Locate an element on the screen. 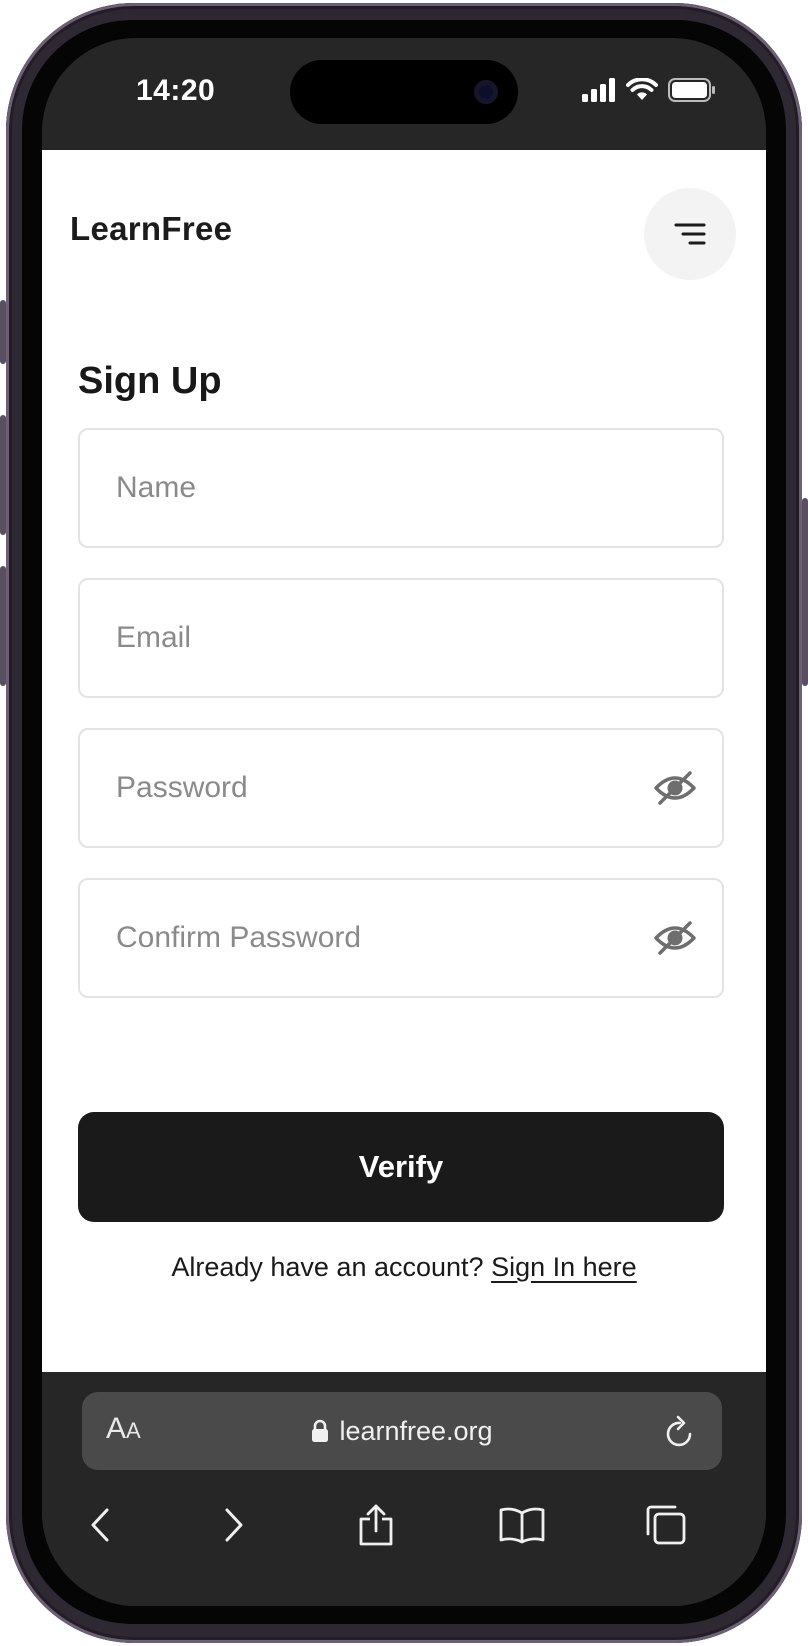 This screenshot has height=1646, width=808. status-time: 14:20 is located at coordinates (176, 90).